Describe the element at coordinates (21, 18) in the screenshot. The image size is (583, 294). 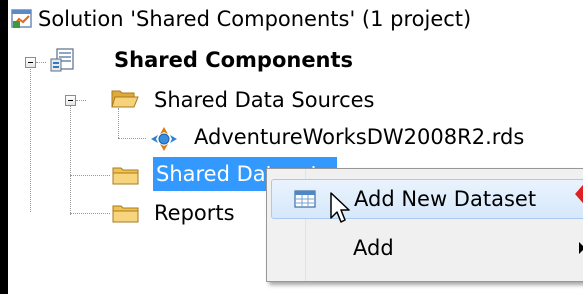
I see `solution-icon` at that location.